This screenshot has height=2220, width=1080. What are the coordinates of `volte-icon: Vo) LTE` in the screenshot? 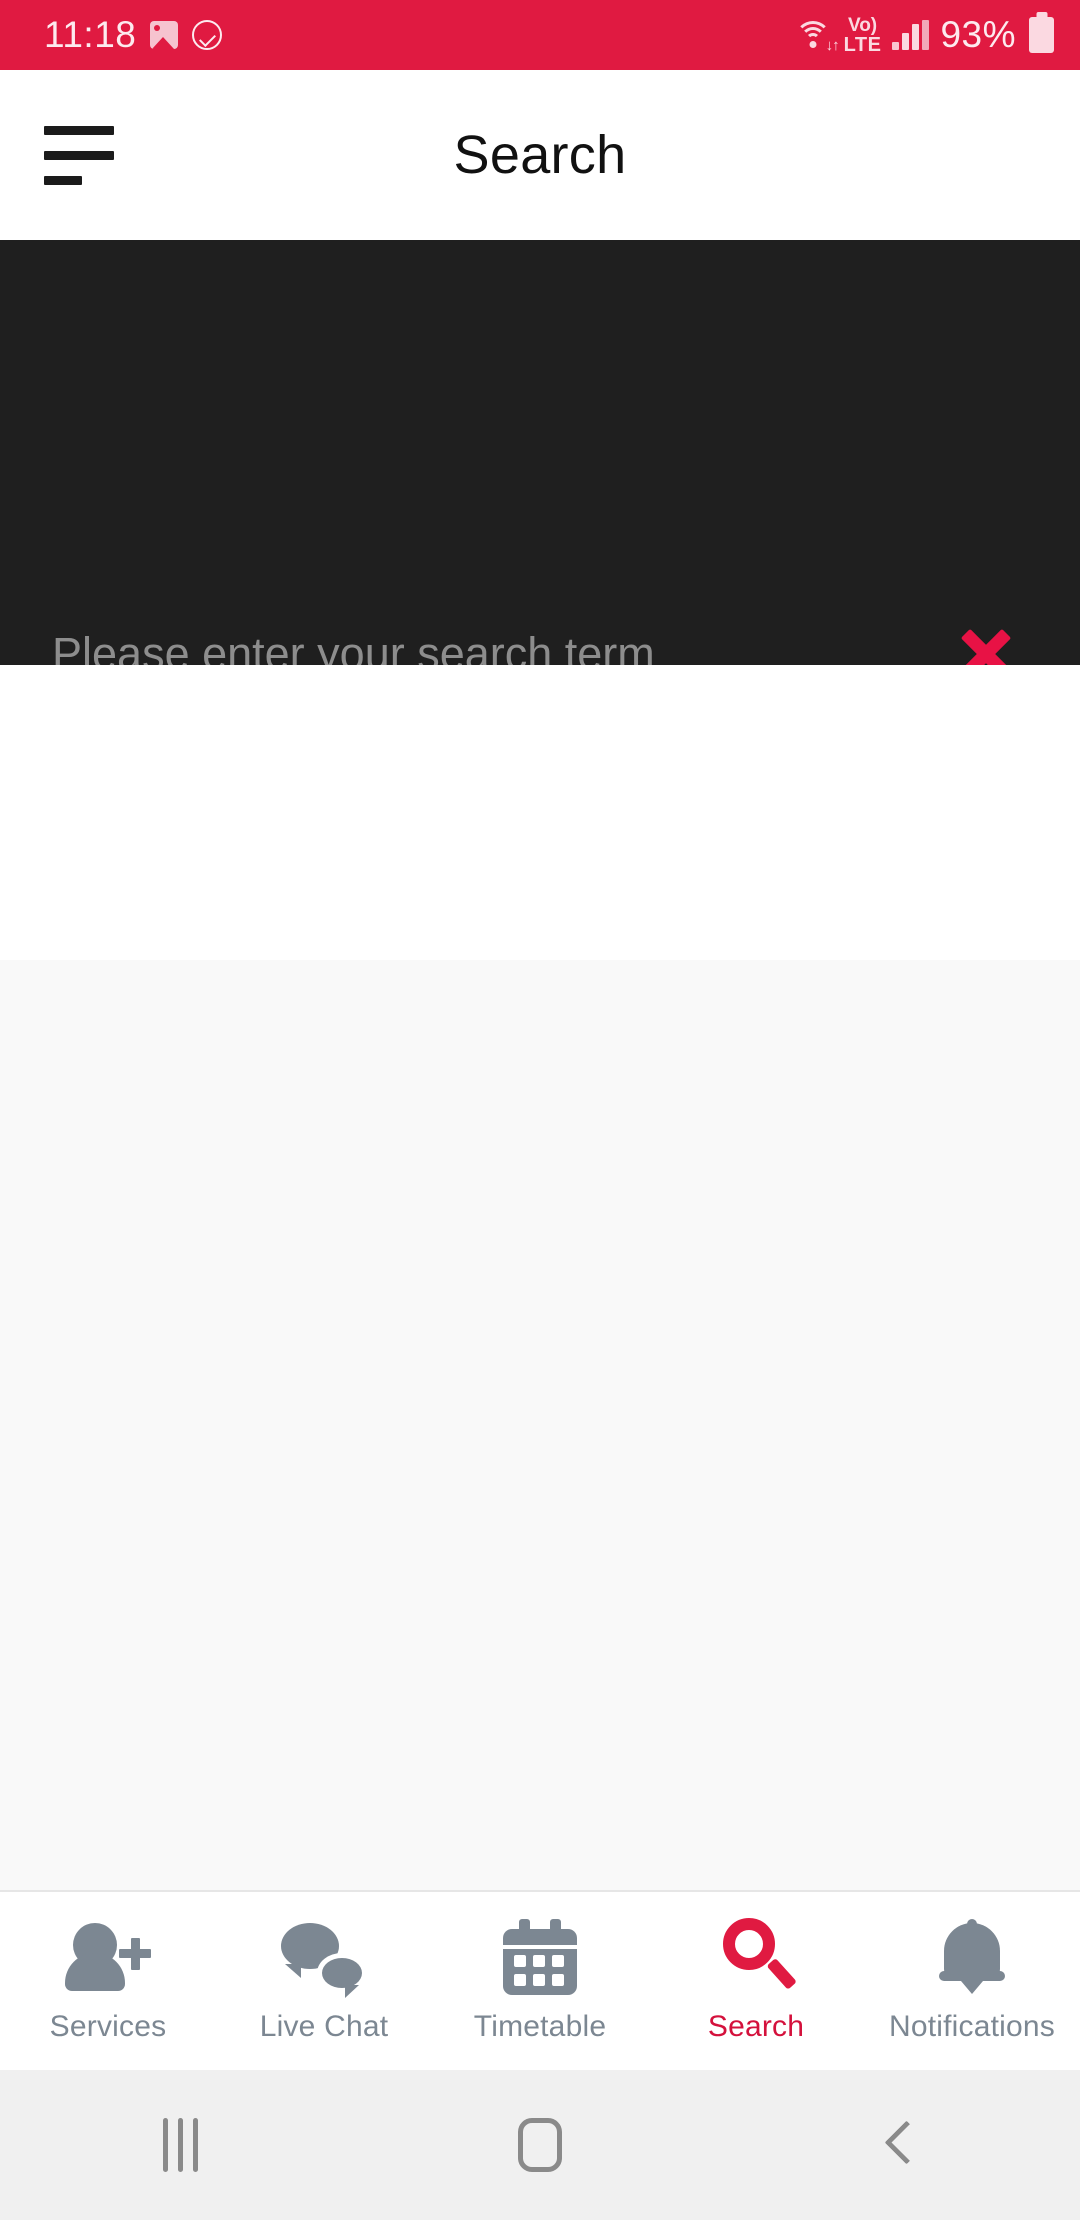 It's located at (863, 35).